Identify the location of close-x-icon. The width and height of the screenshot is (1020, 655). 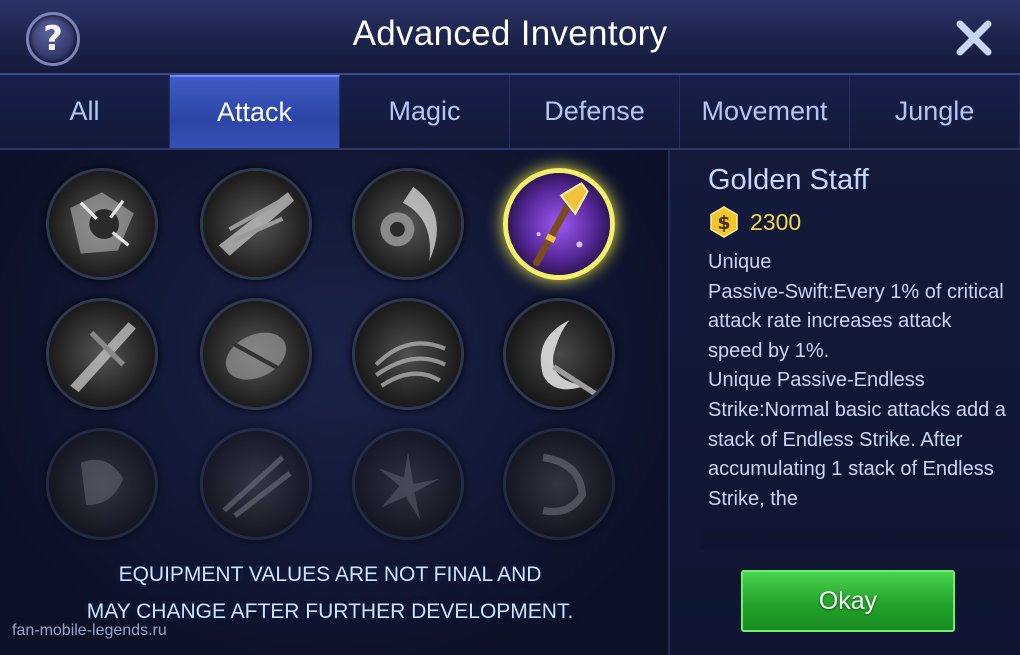
(974, 38).